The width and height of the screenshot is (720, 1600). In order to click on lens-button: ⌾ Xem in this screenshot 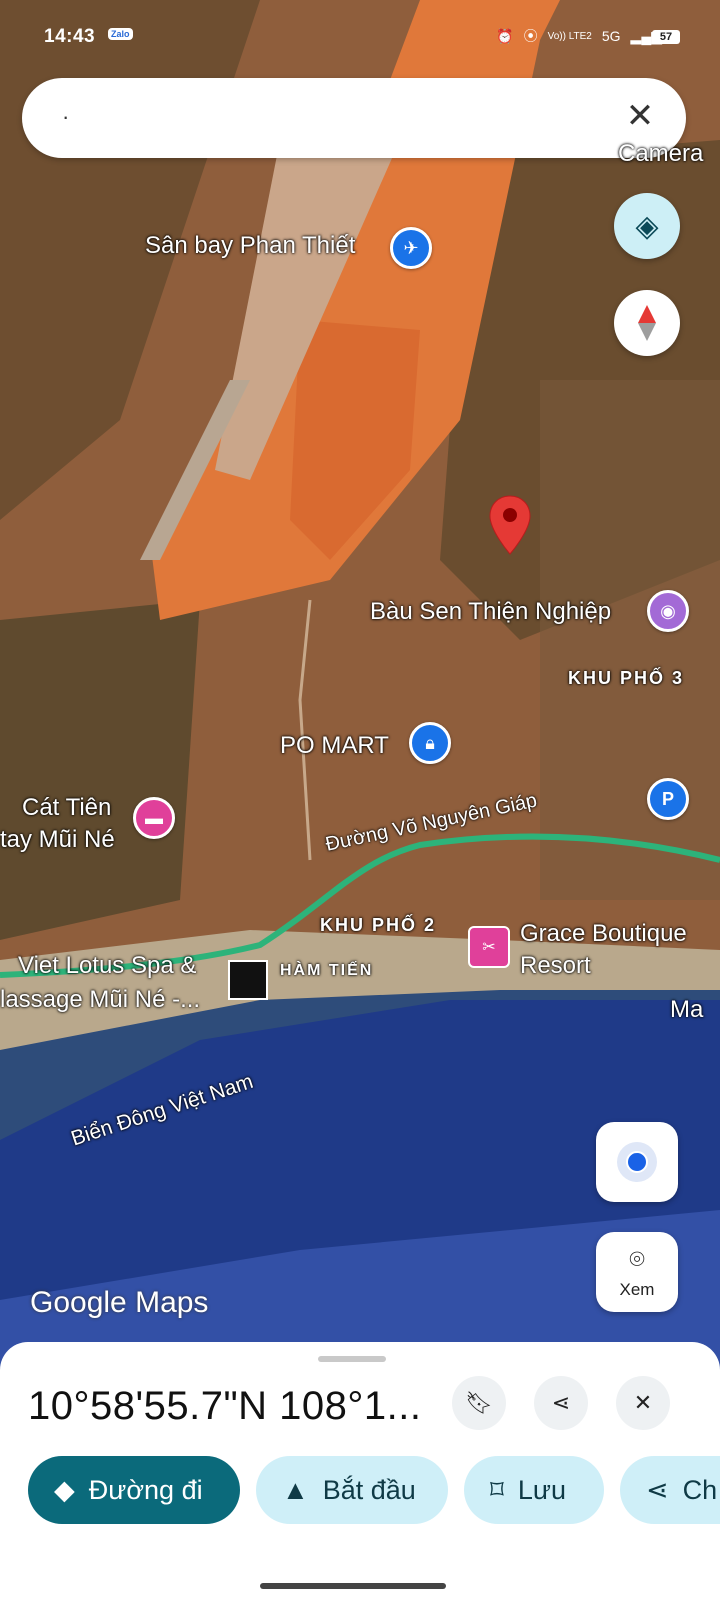, I will do `click(637, 1272)`.